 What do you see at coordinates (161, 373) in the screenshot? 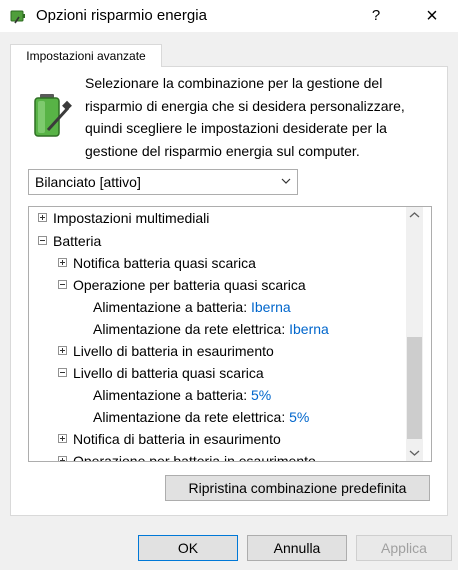
I see `tree-item-low-battery-level: Livello di batteria quasi scarica` at bounding box center [161, 373].